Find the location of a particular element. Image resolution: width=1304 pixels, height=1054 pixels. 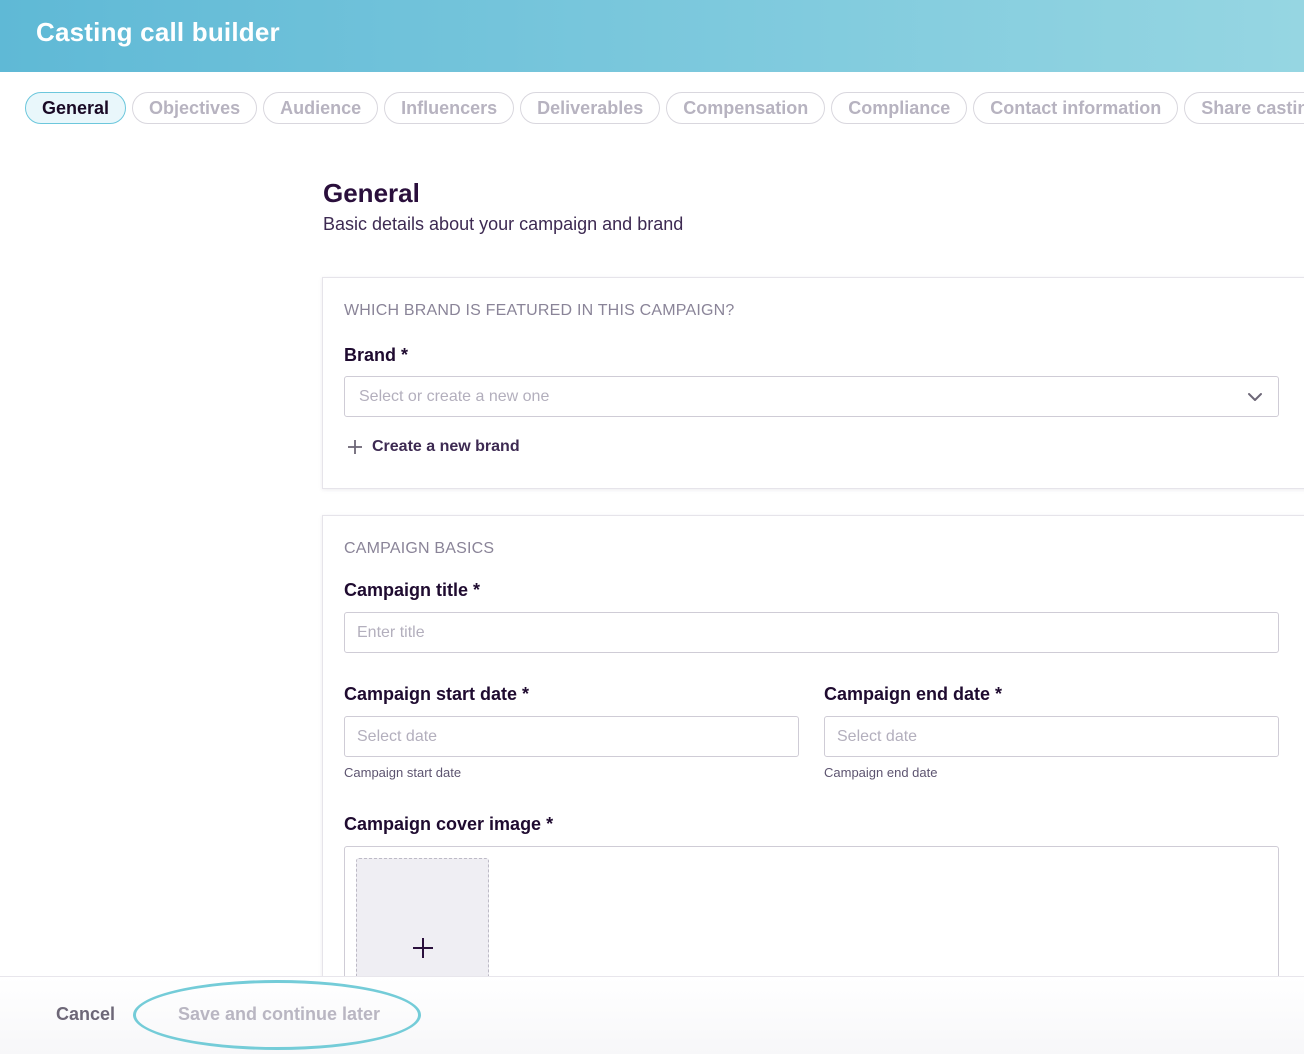

start-date-placeholder: Select date is located at coordinates (397, 736).